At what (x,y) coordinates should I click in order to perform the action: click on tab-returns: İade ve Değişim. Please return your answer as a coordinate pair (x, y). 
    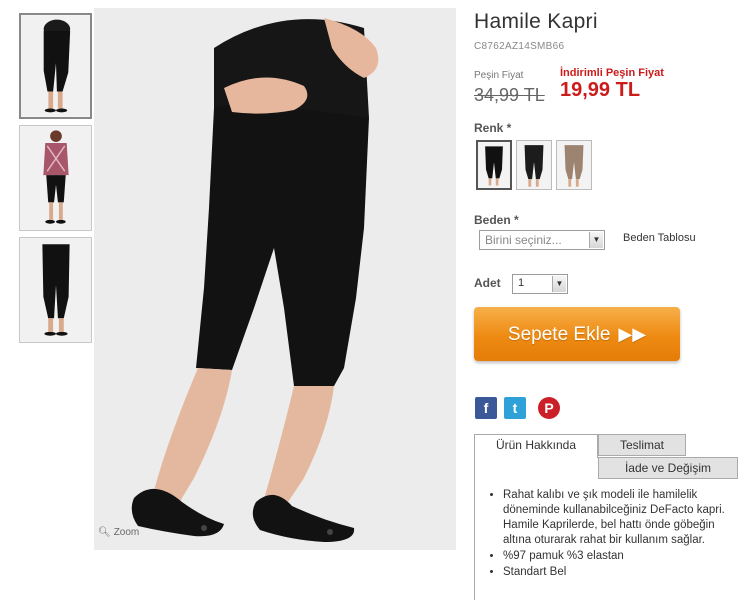
    Looking at the image, I should click on (668, 468).